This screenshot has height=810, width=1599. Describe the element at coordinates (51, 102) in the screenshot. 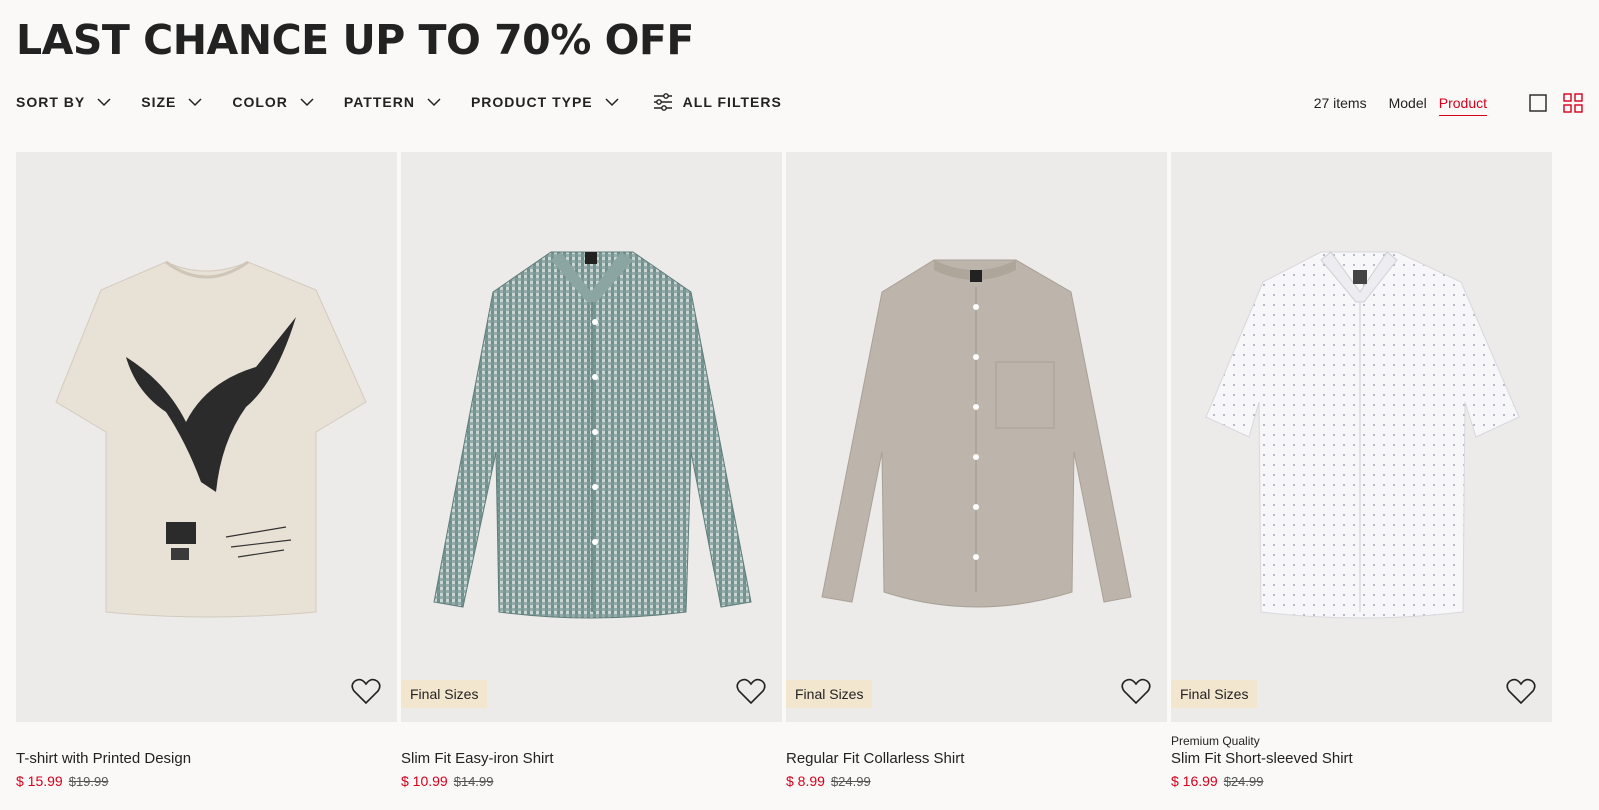

I see `filter-label: SORT BY` at that location.